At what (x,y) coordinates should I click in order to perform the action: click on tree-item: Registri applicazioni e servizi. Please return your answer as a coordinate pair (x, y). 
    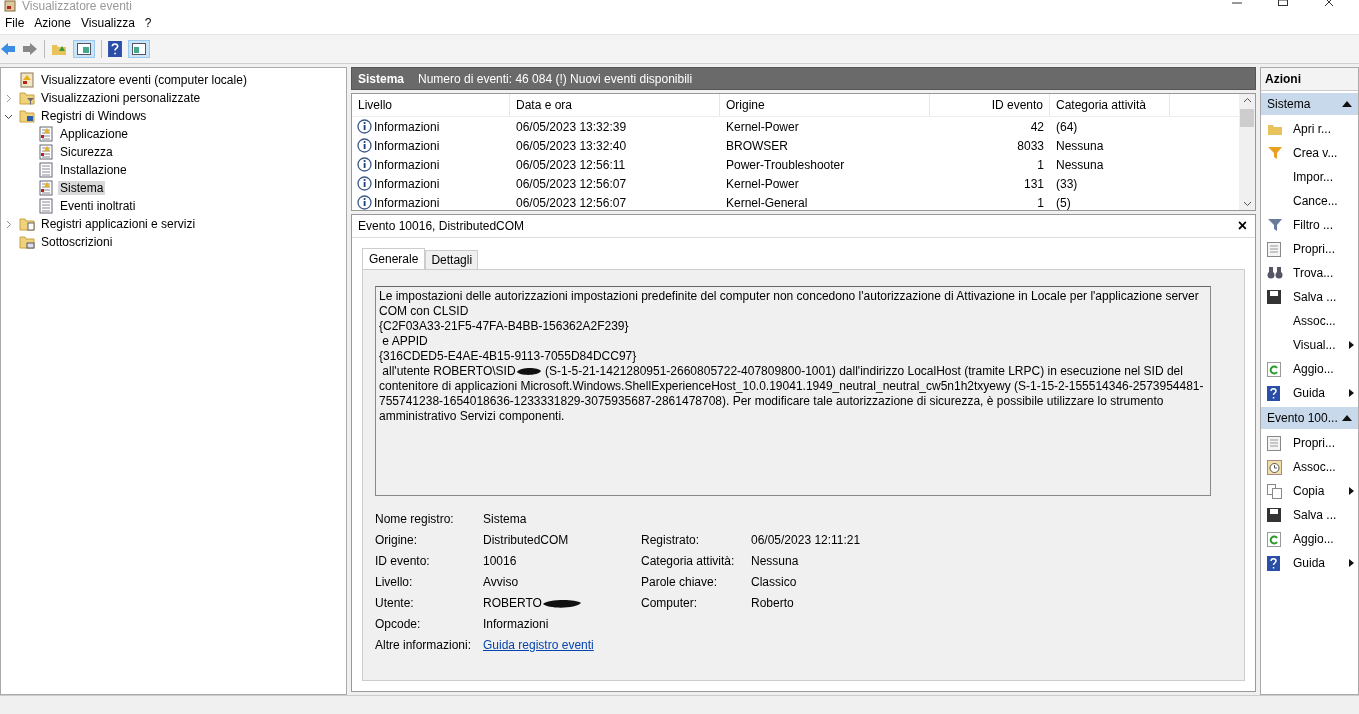
    Looking at the image, I should click on (99, 224).